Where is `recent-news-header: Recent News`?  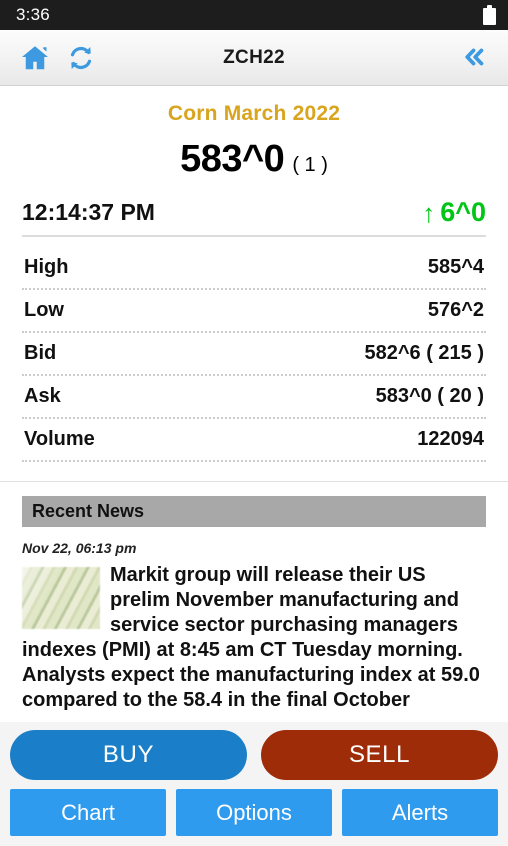 recent-news-header: Recent News is located at coordinates (254, 511).